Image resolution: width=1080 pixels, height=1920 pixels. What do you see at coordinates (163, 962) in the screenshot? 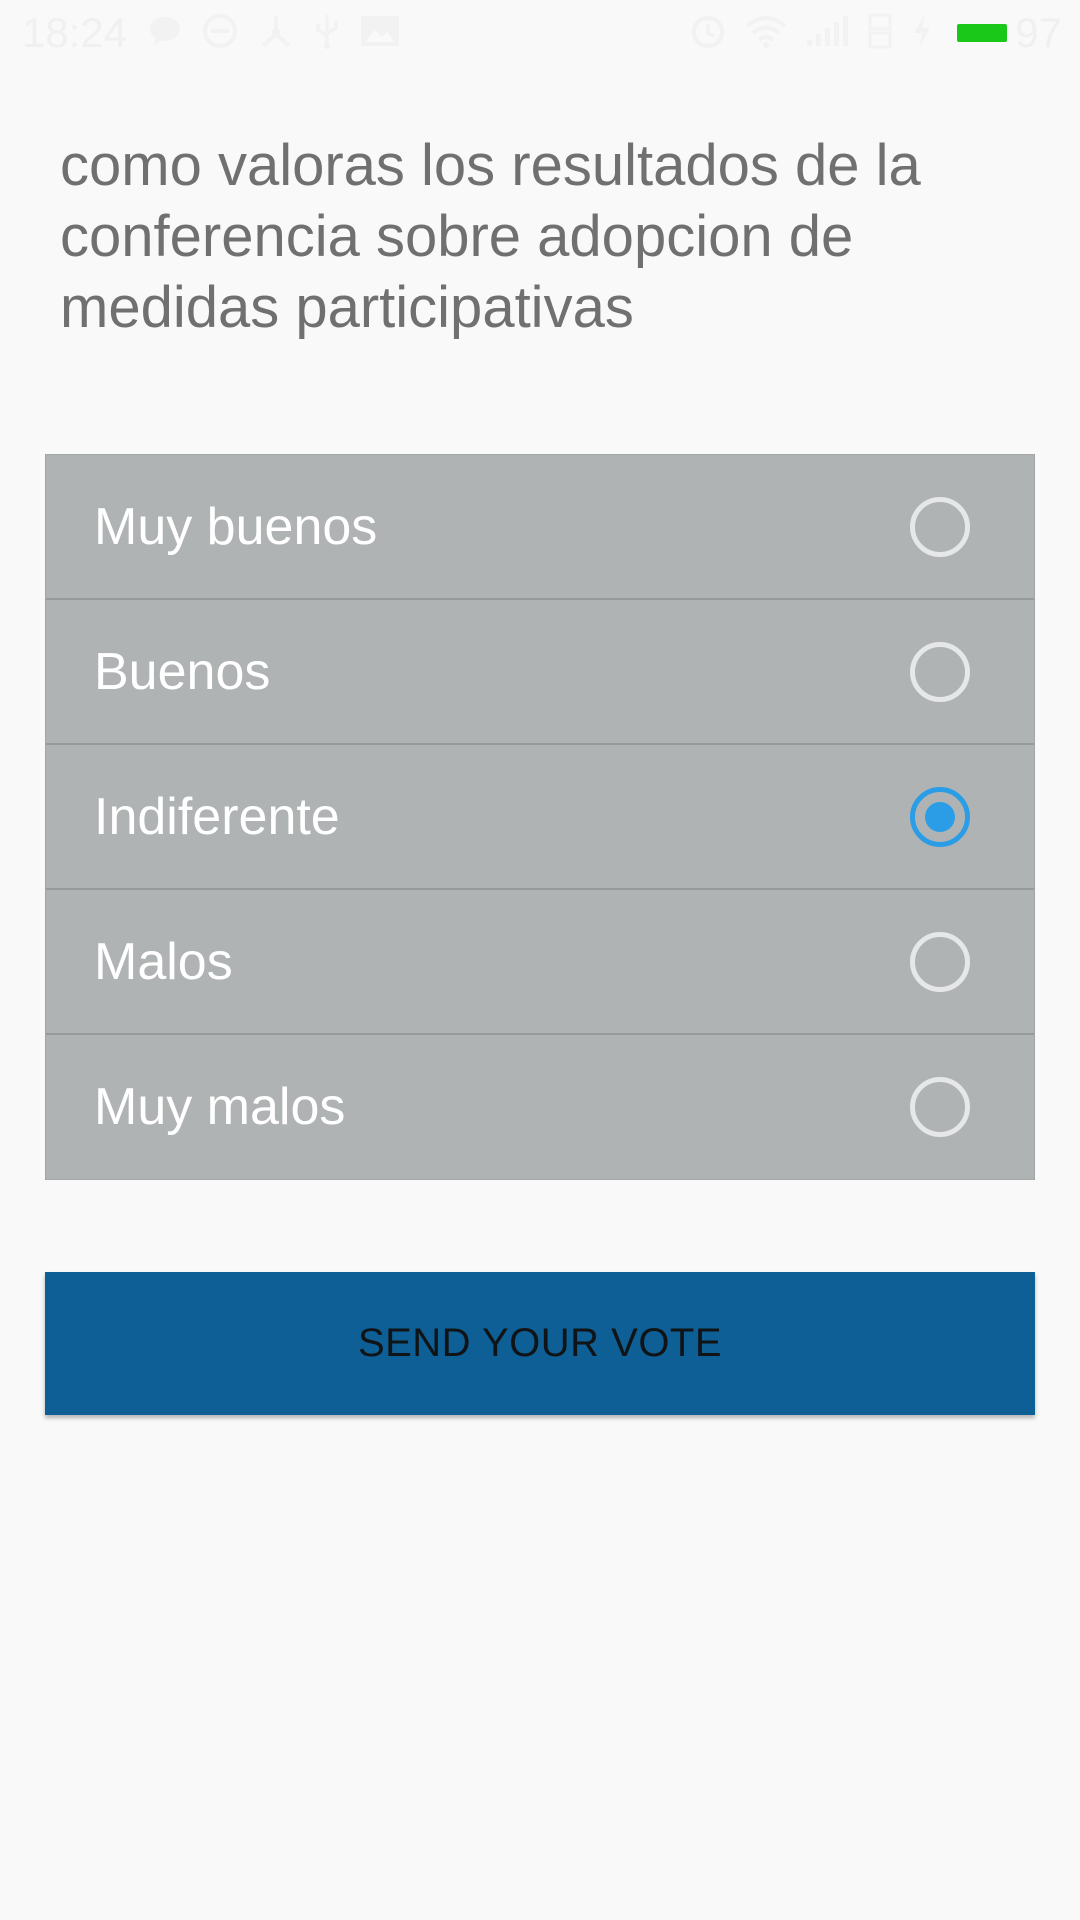
I see `option-label: Malos` at bounding box center [163, 962].